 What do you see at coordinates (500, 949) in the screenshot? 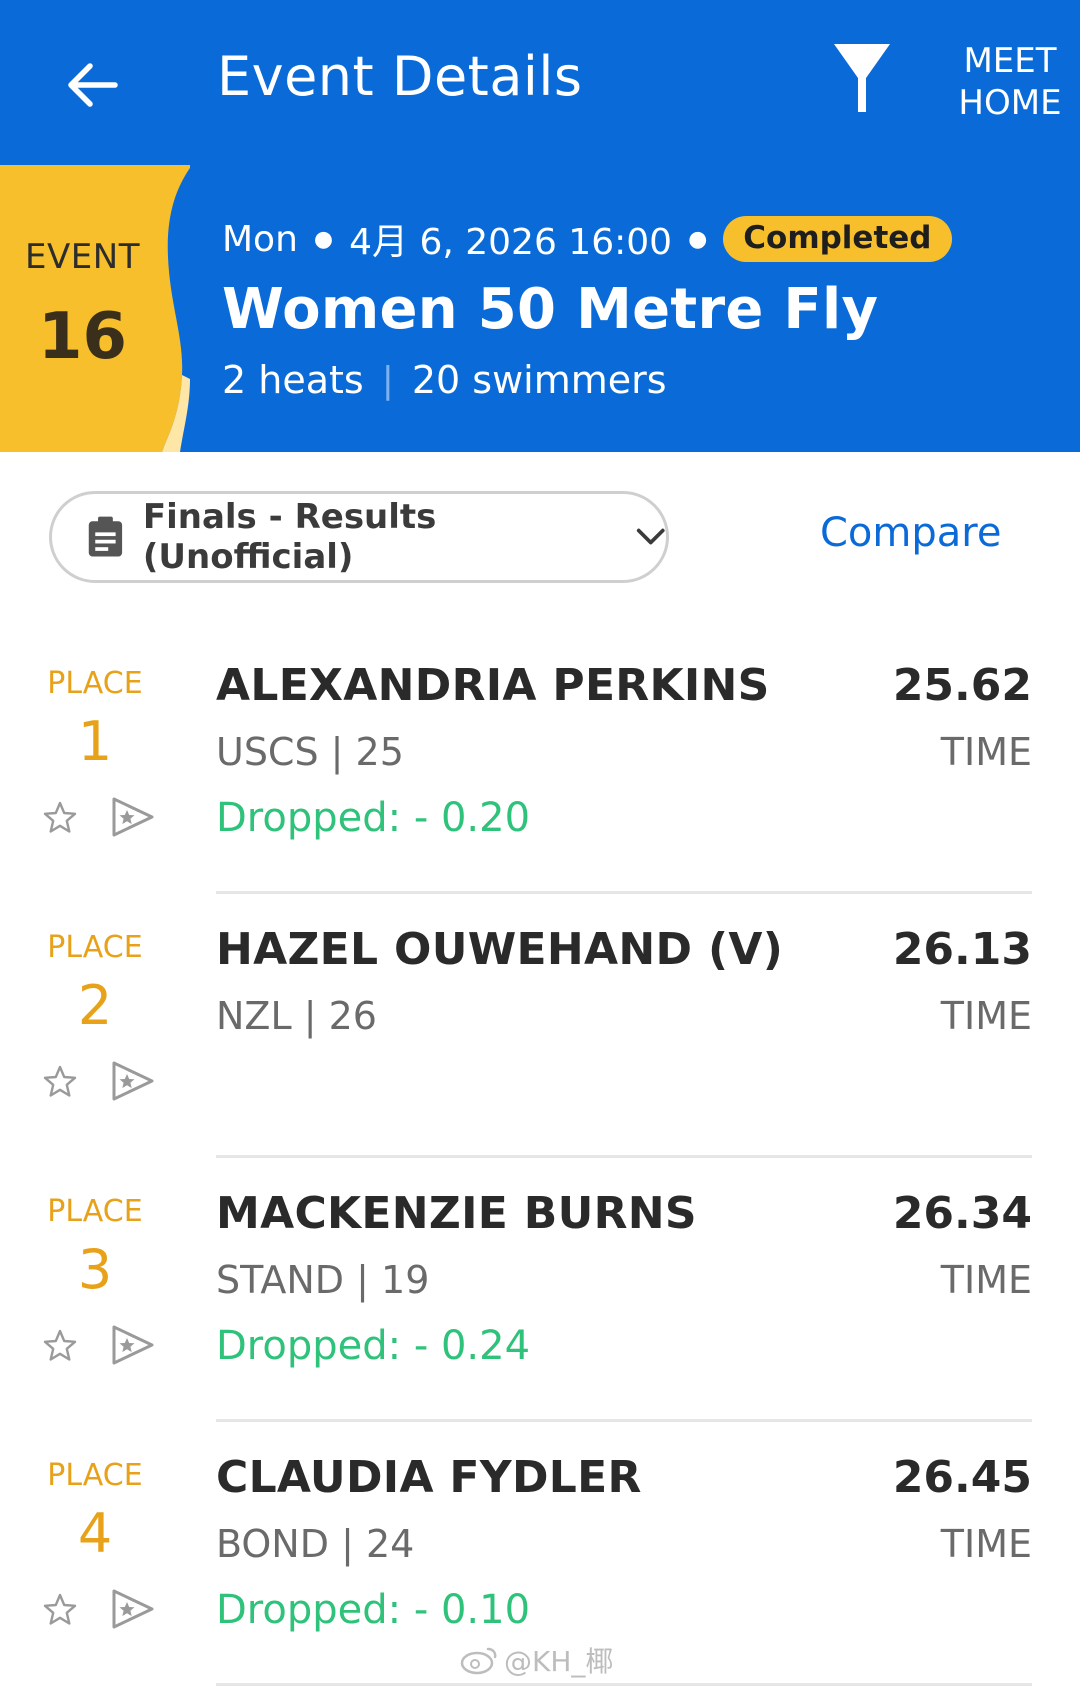
I see `swimmer-name: HAZEL OUWEHAND (V)` at bounding box center [500, 949].